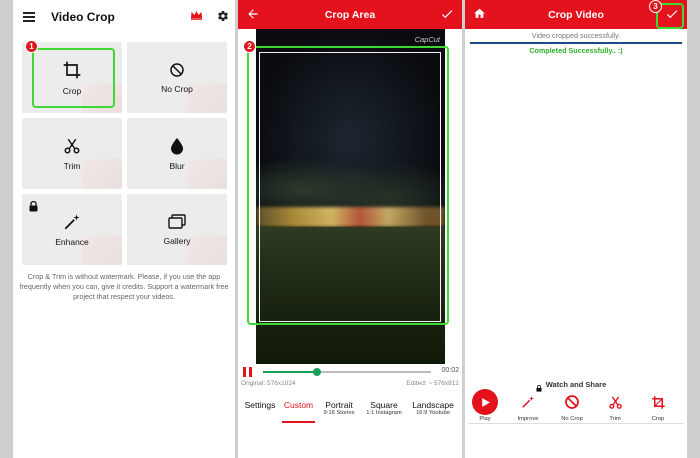 The image size is (700, 458). What do you see at coordinates (72, 90) in the screenshot?
I see `crop-label: Crop` at bounding box center [72, 90].